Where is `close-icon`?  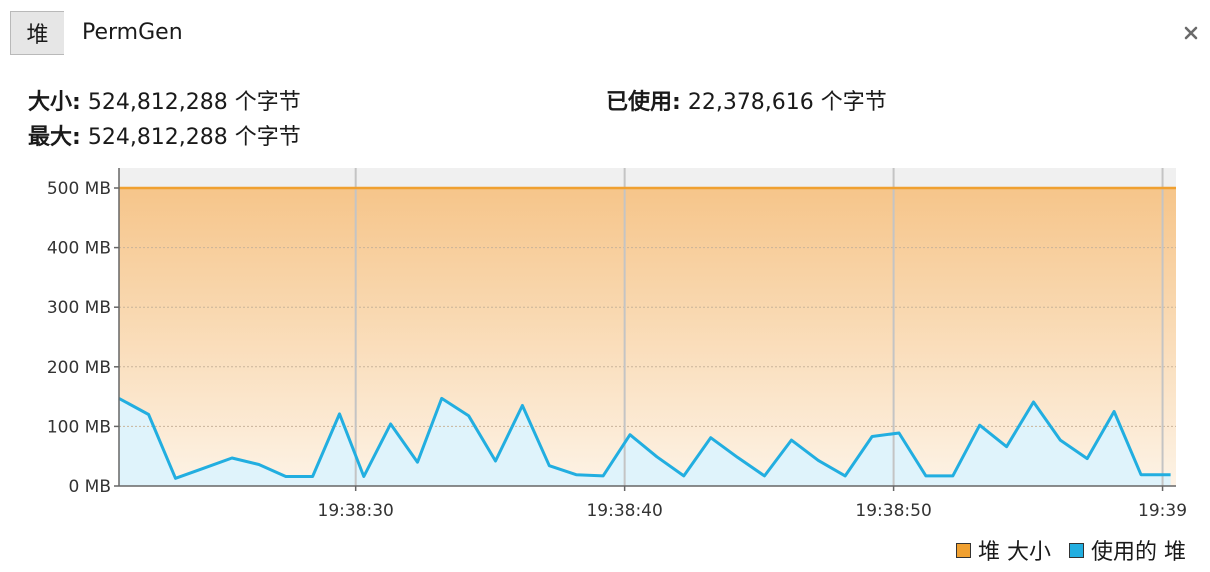 close-icon is located at coordinates (1191, 33).